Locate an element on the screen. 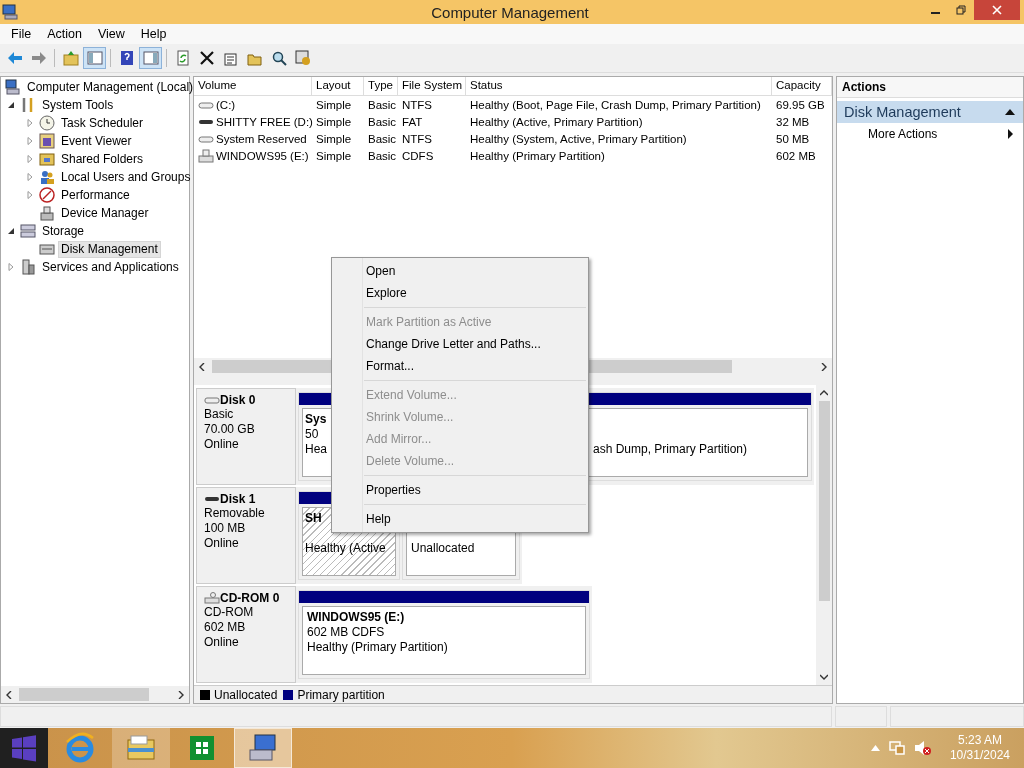 The height and width of the screenshot is (768, 1024). disk-info: CD-ROM is located at coordinates (229, 612).